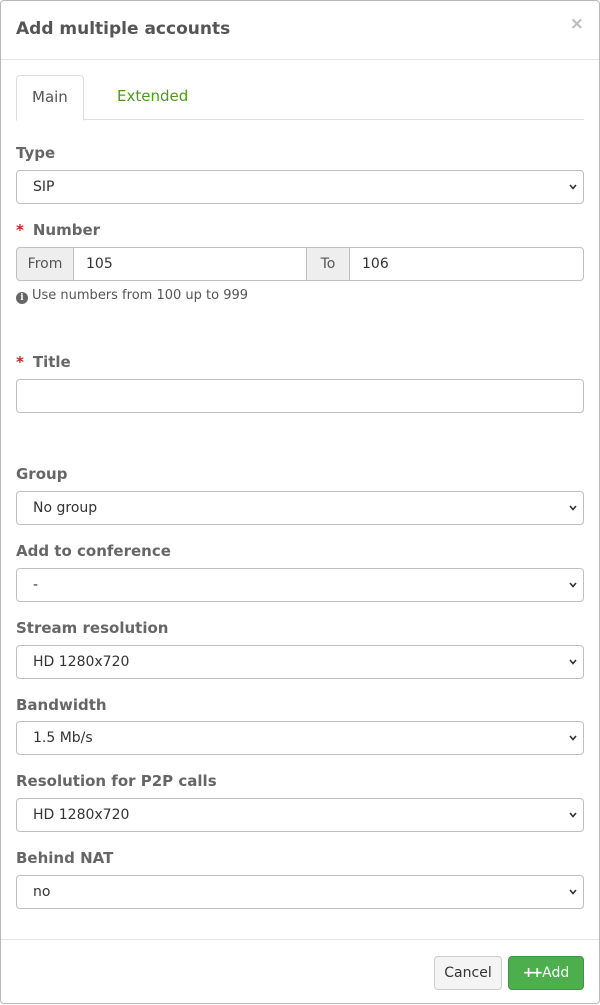 This screenshot has width=600, height=1005. Describe the element at coordinates (36, 153) in the screenshot. I see `type-label: Type` at that location.